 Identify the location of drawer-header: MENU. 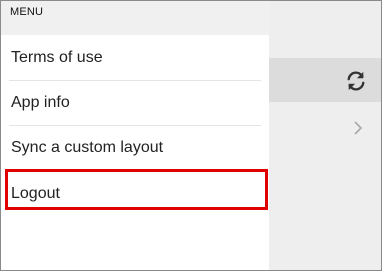
(135, 18).